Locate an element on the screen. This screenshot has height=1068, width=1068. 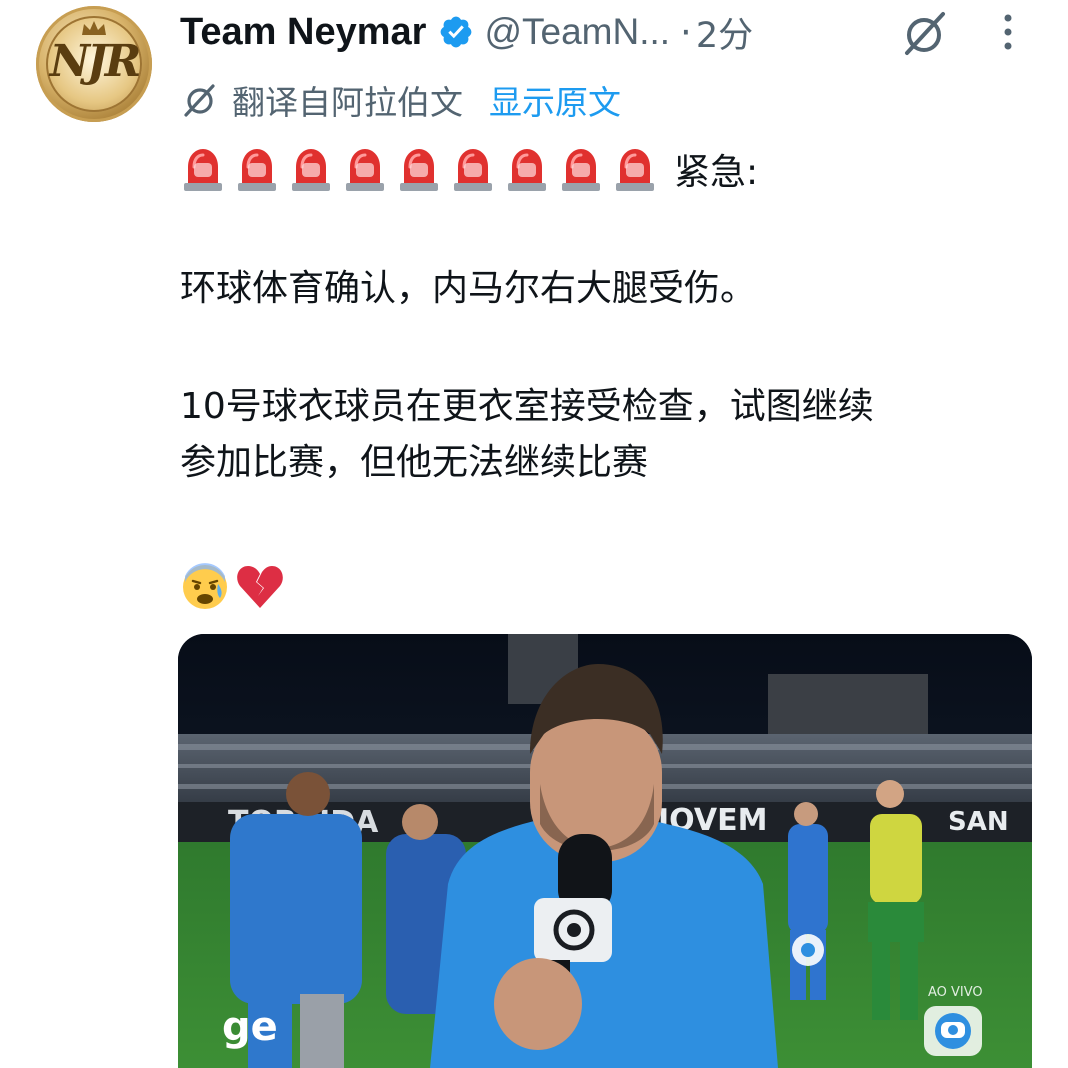
banner-text-right: SAN is located at coordinates (978, 822).